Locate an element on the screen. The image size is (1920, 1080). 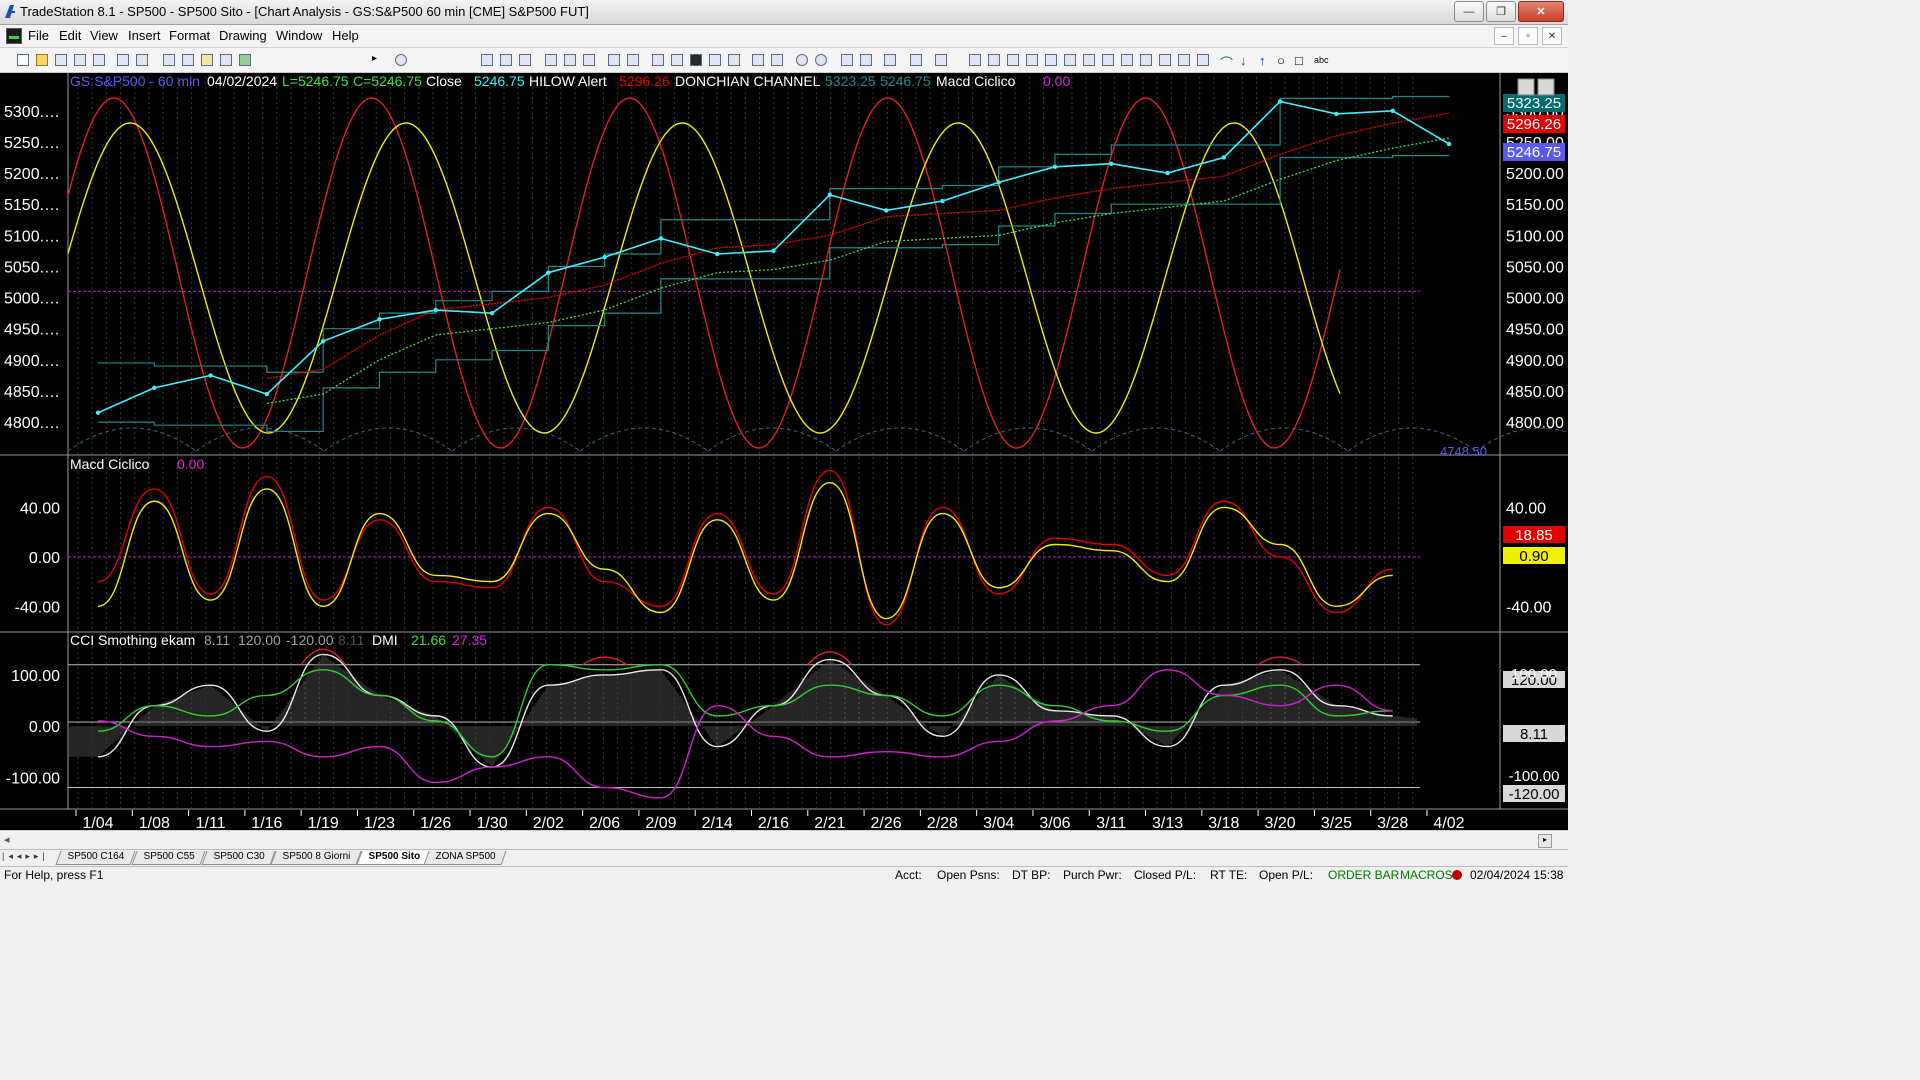
zoom-in-icon is located at coordinates (802, 60).